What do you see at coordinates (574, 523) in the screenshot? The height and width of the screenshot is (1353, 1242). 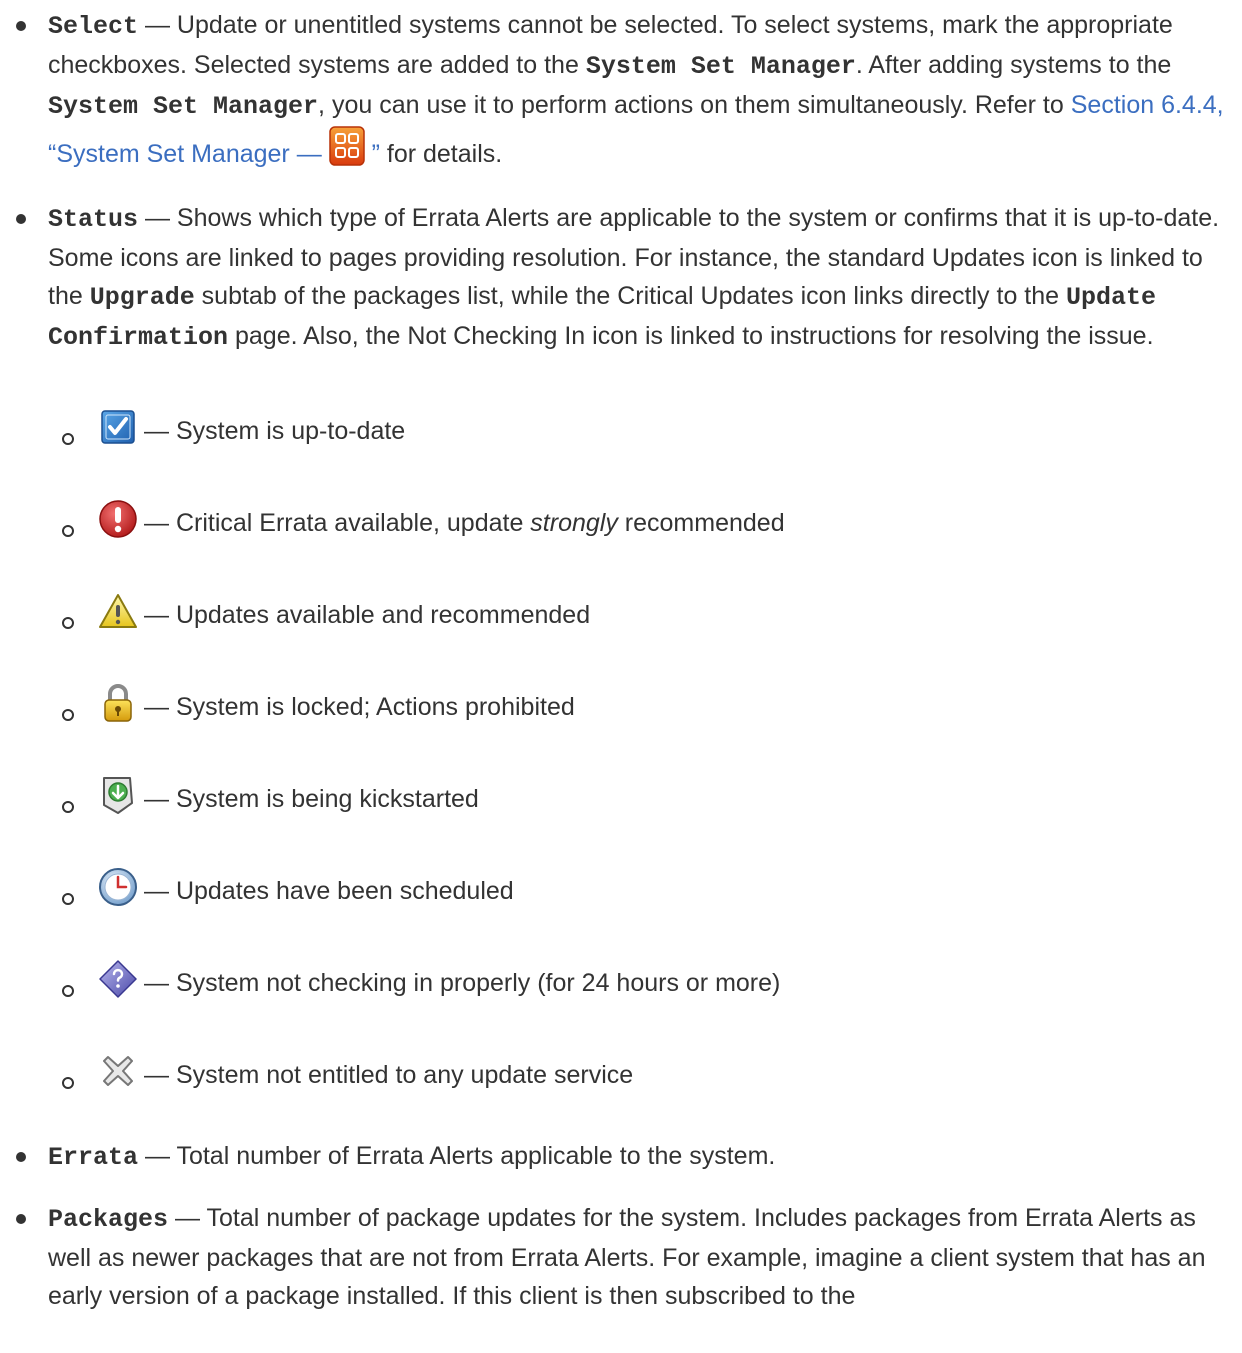 I see `critical-emphasis: strongly` at bounding box center [574, 523].